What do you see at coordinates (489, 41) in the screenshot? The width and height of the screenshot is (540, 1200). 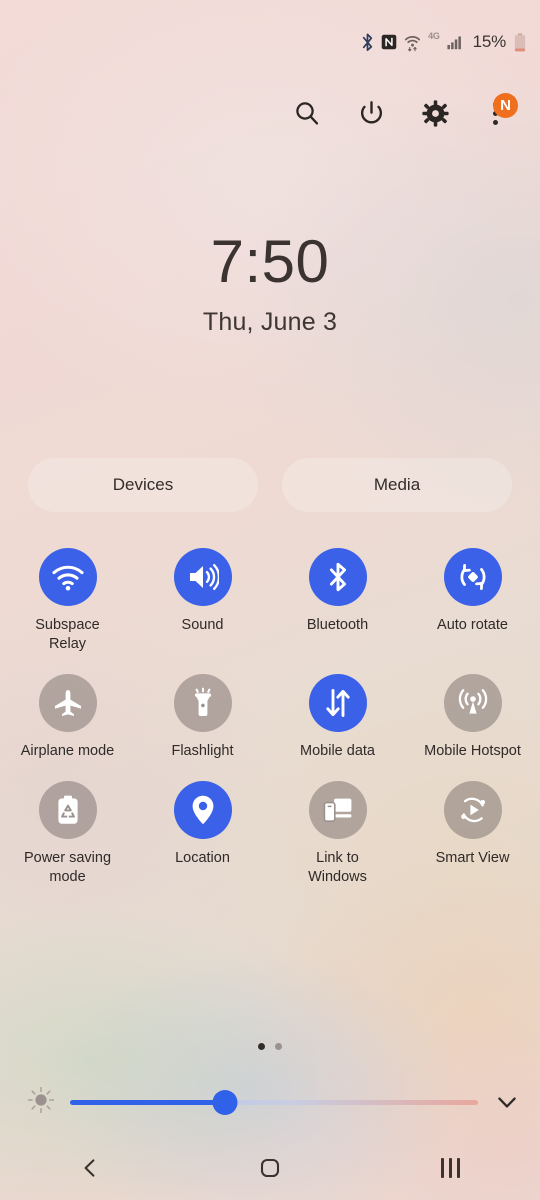 I see `battery-percentage: 15%` at bounding box center [489, 41].